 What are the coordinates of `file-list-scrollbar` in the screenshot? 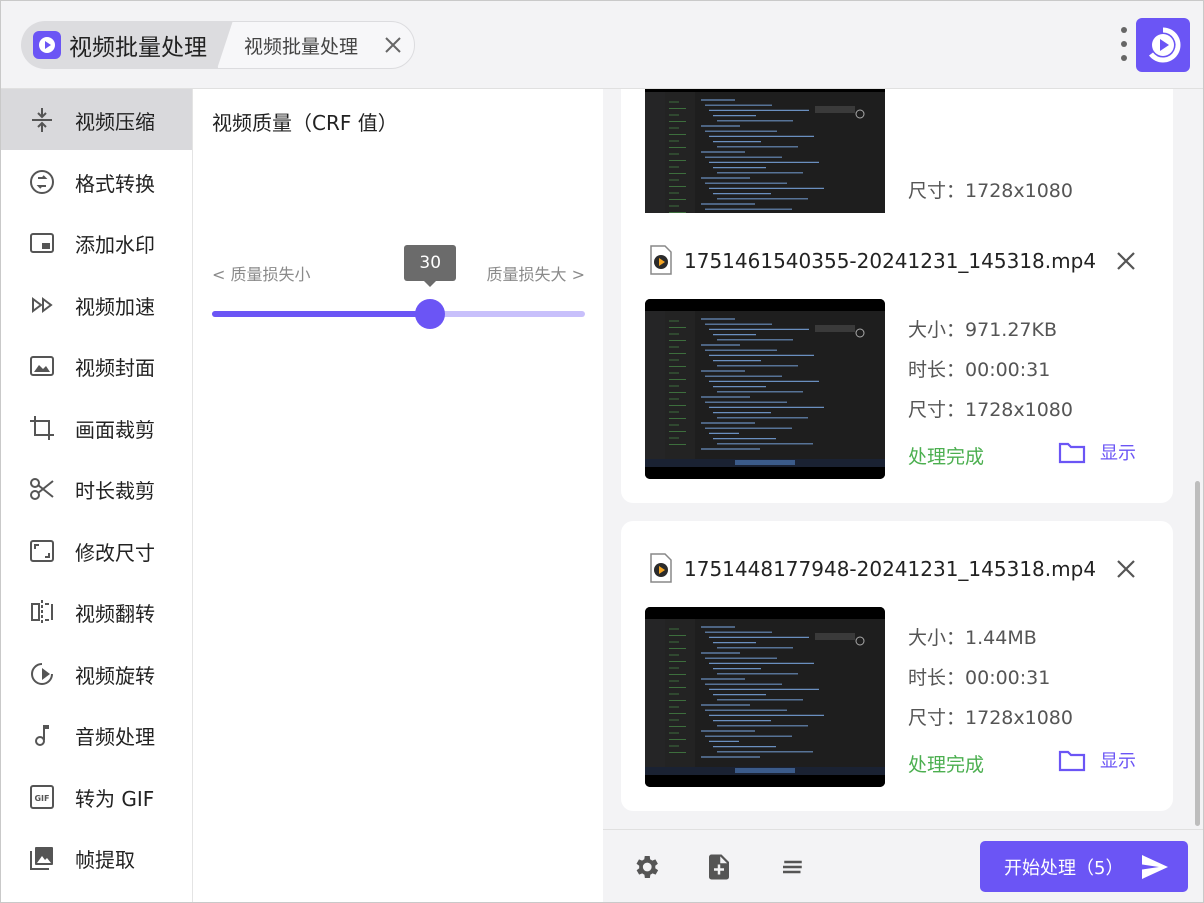 It's located at (1197, 653).